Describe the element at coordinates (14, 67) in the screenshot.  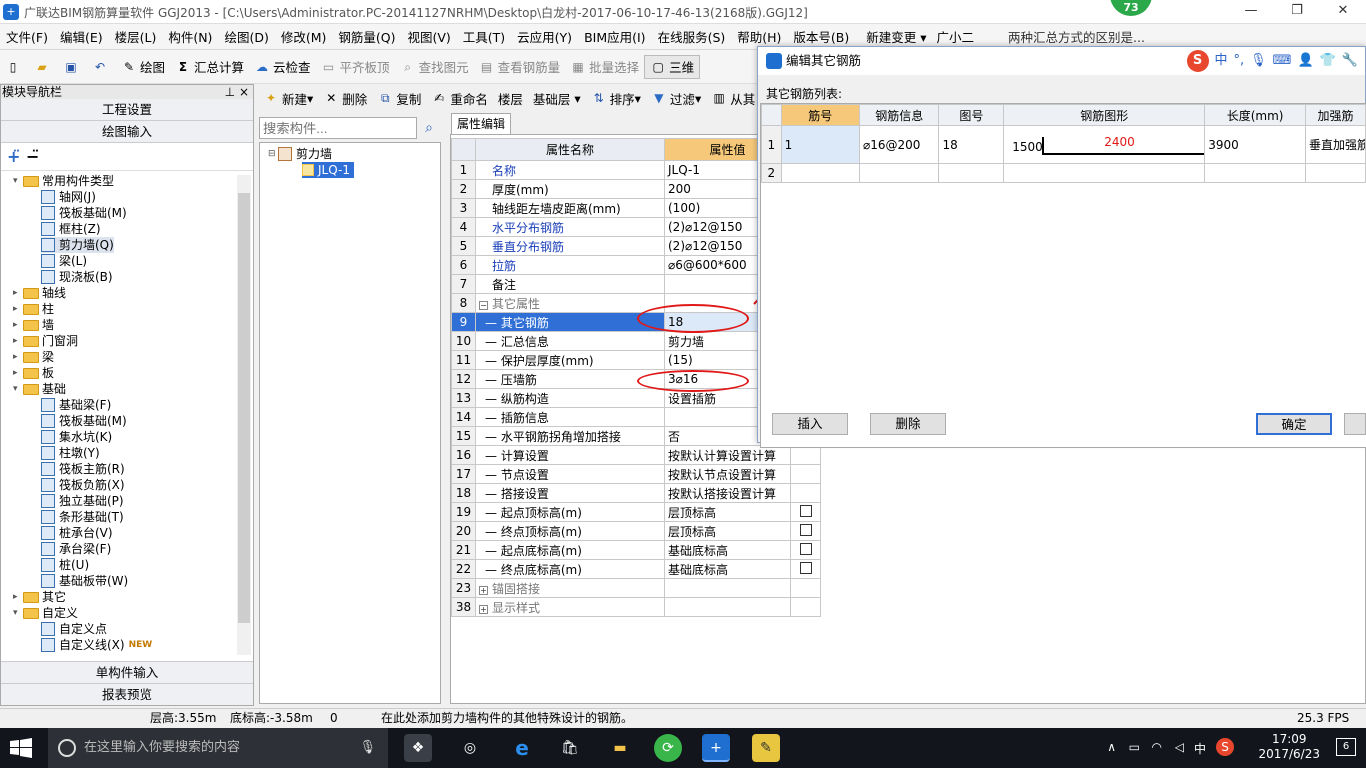
I see `new-file-icon: ▯` at that location.